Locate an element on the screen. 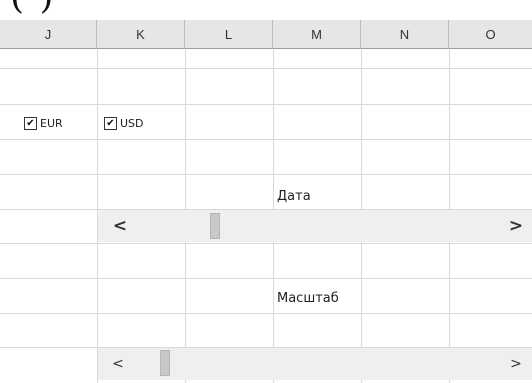 This screenshot has height=383, width=532. column-header-m: M is located at coordinates (317, 34).